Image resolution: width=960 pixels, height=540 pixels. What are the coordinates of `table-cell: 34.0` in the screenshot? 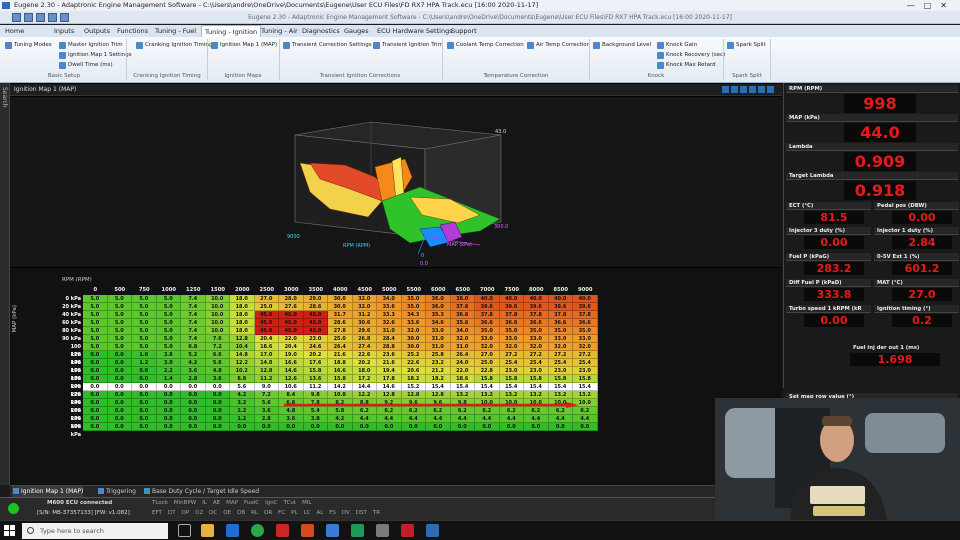 It's located at (389, 299).